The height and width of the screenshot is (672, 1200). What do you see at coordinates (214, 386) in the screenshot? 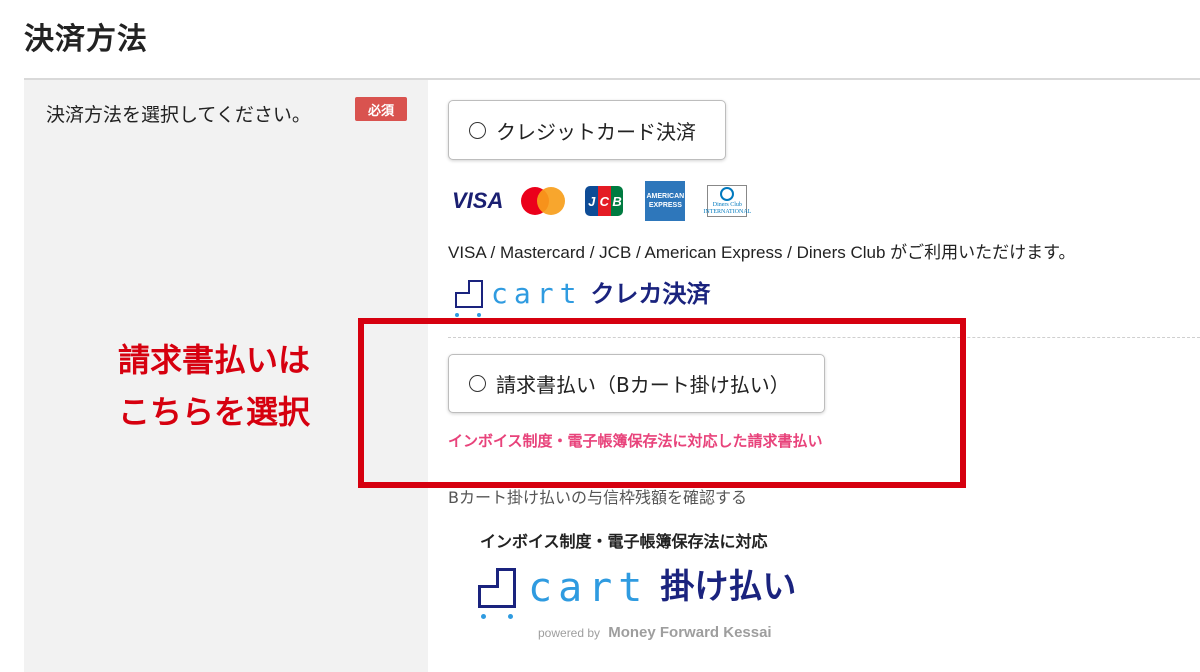
I see `callout-text: 請求書払いはこちらを選択` at bounding box center [214, 386].